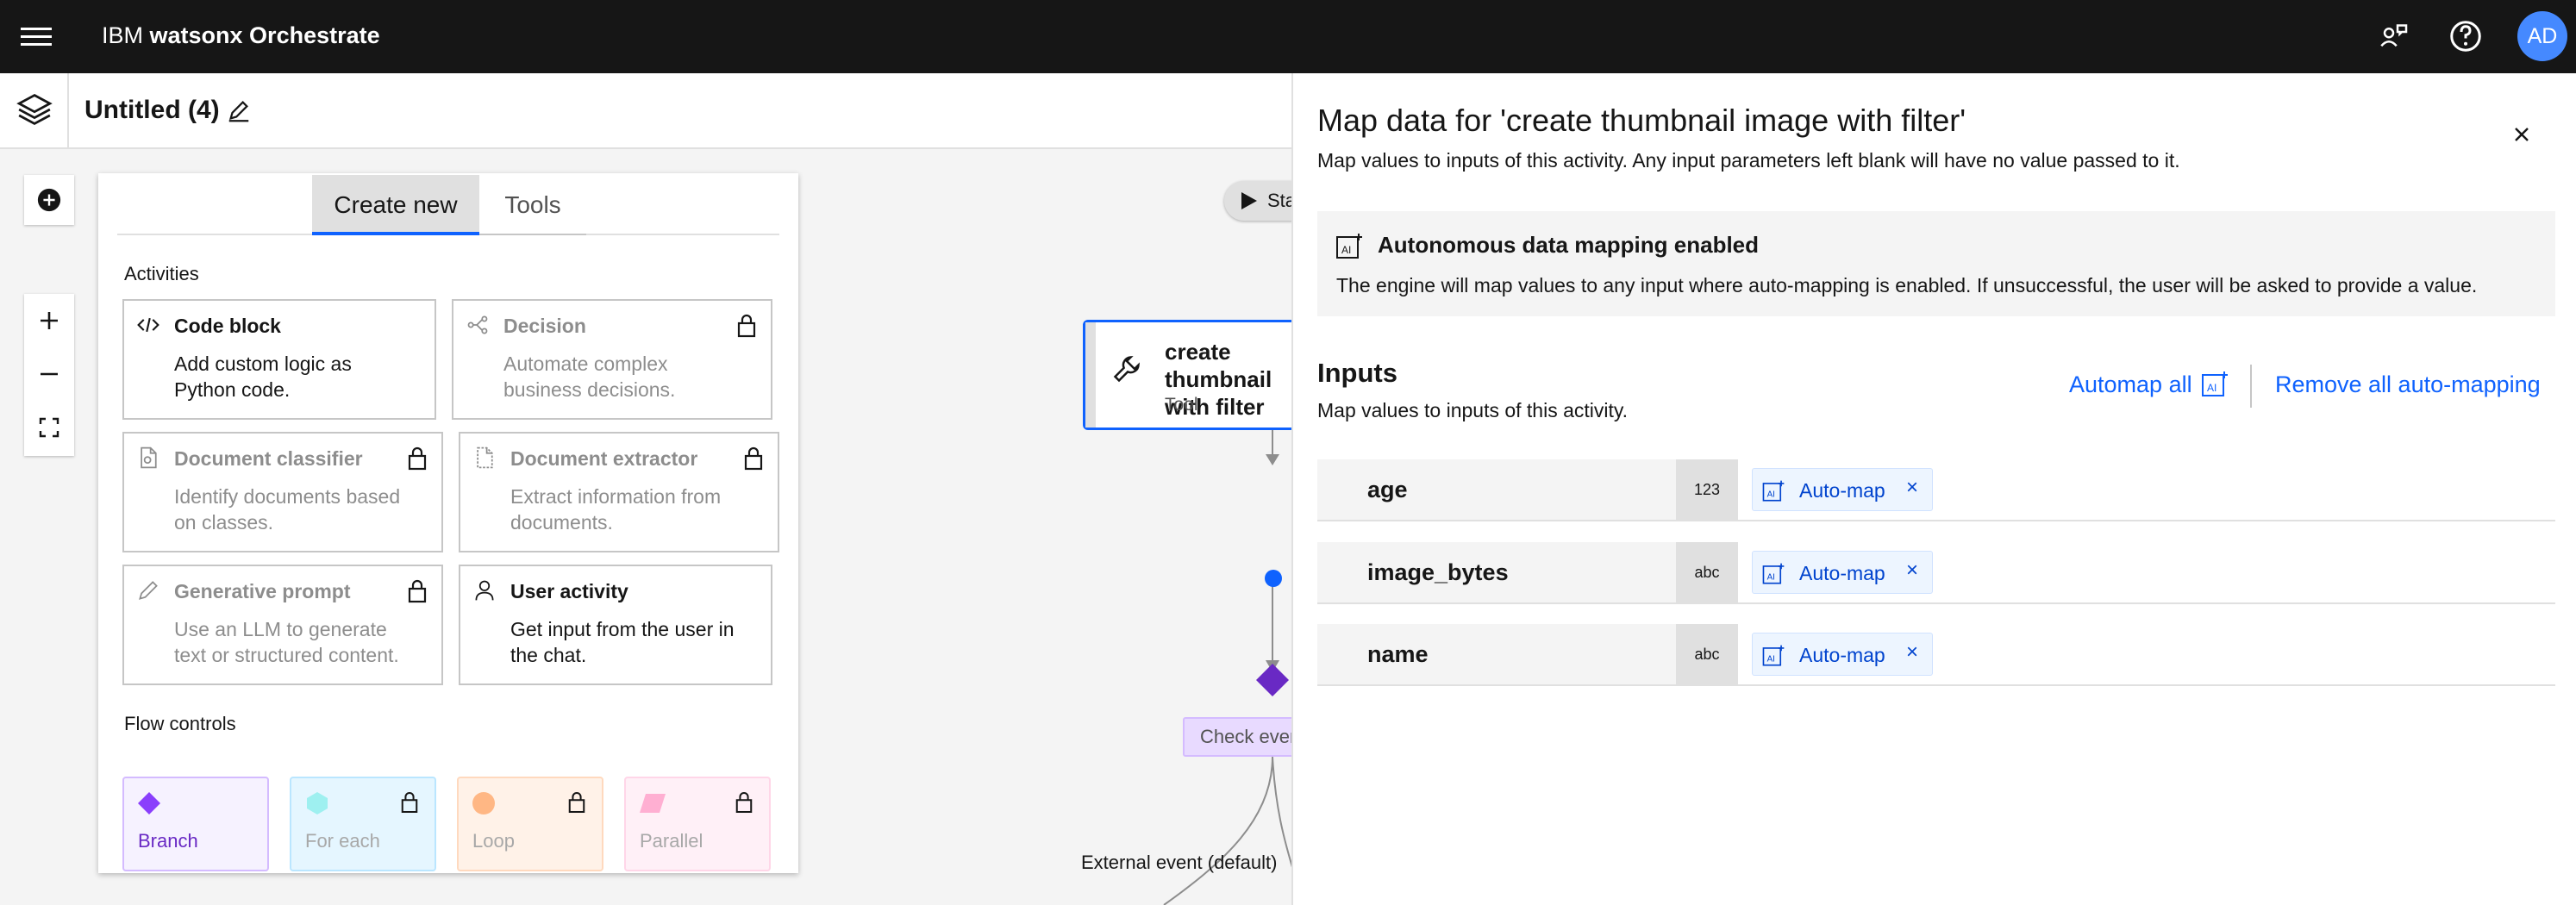 This screenshot has height=905, width=2576. Describe the element at coordinates (1127, 369) in the screenshot. I see `wrench-icon` at that location.